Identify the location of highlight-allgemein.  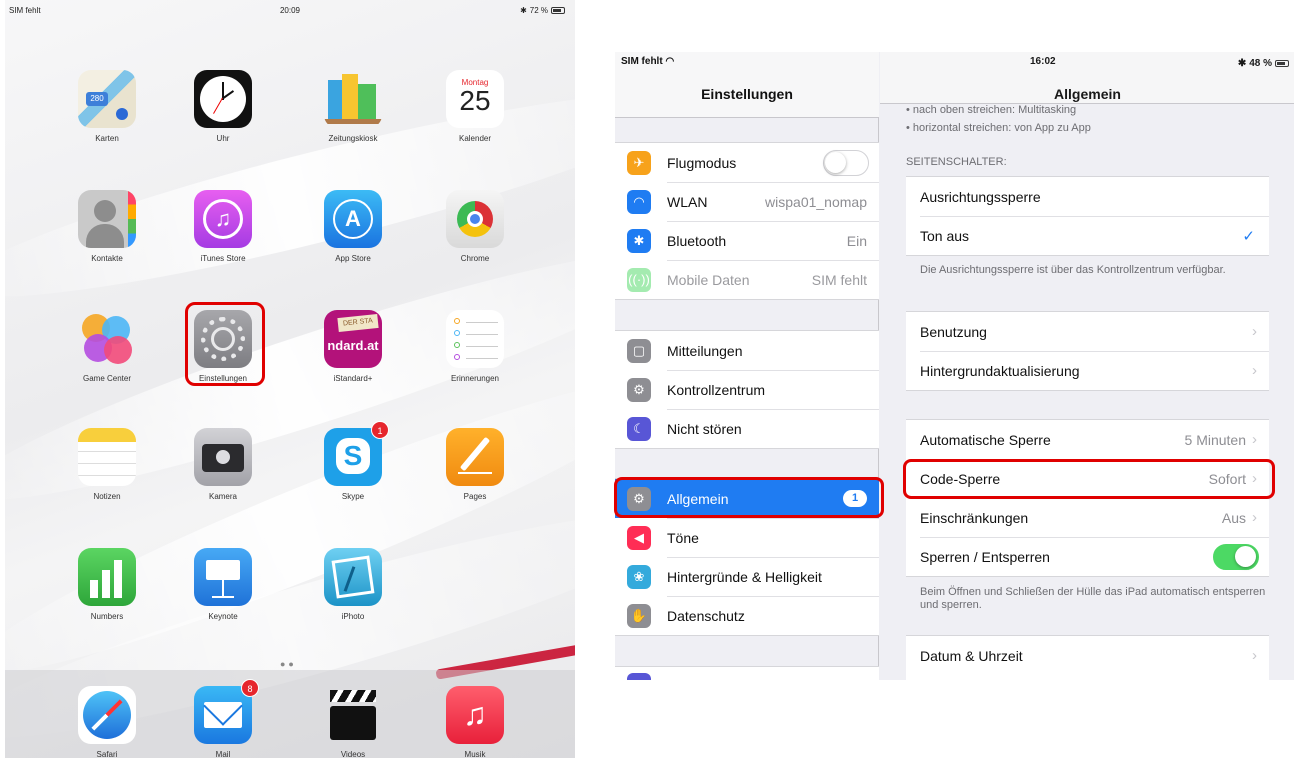
(749, 497).